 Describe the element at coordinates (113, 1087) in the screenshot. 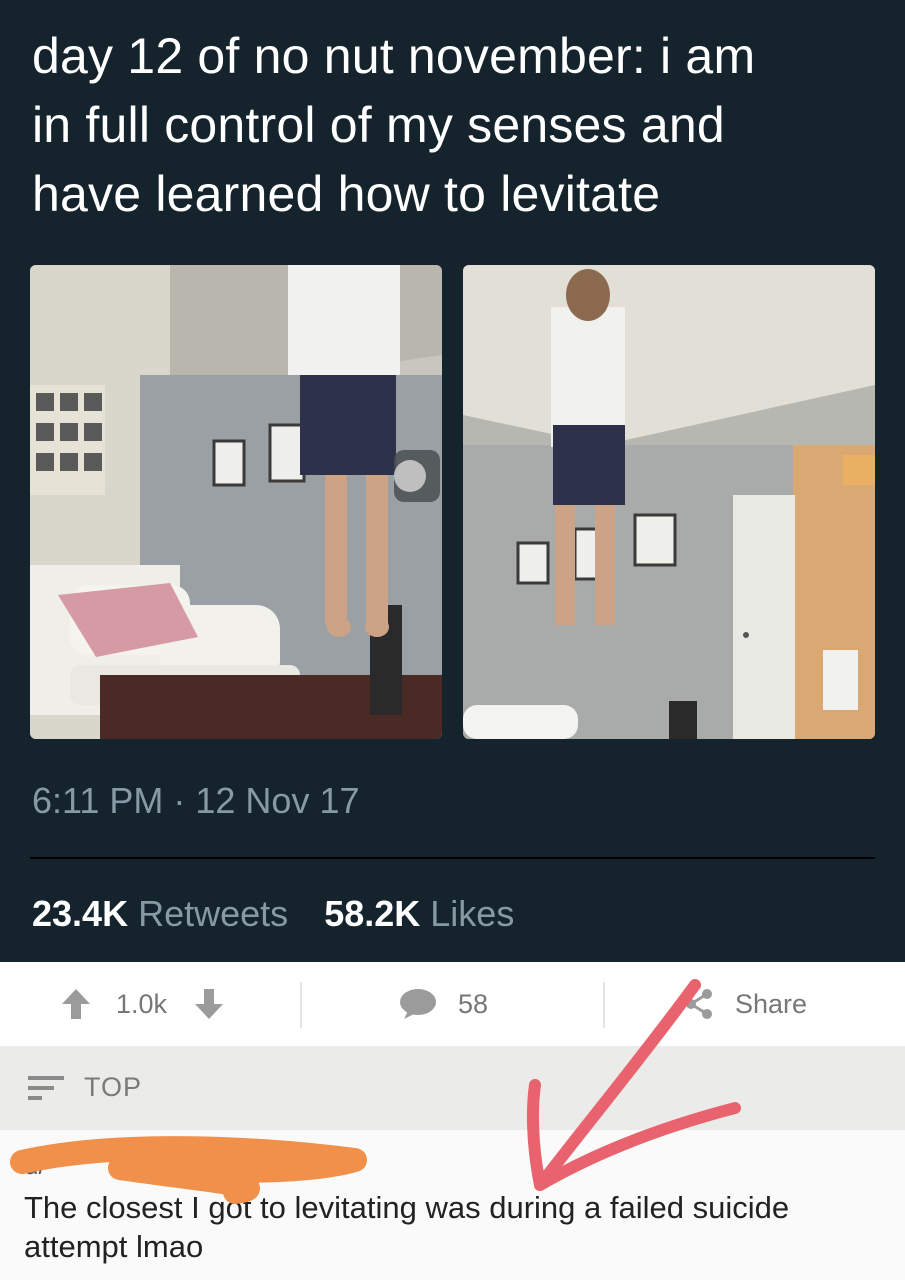

I see `sort-label: TOP` at that location.